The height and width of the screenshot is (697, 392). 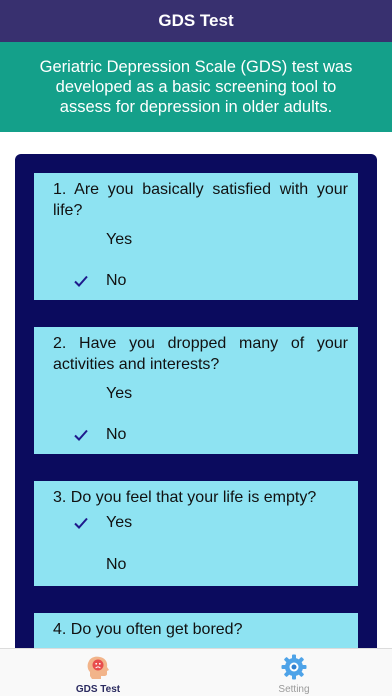 What do you see at coordinates (294, 689) in the screenshot?
I see `tab-label: Setting` at bounding box center [294, 689].